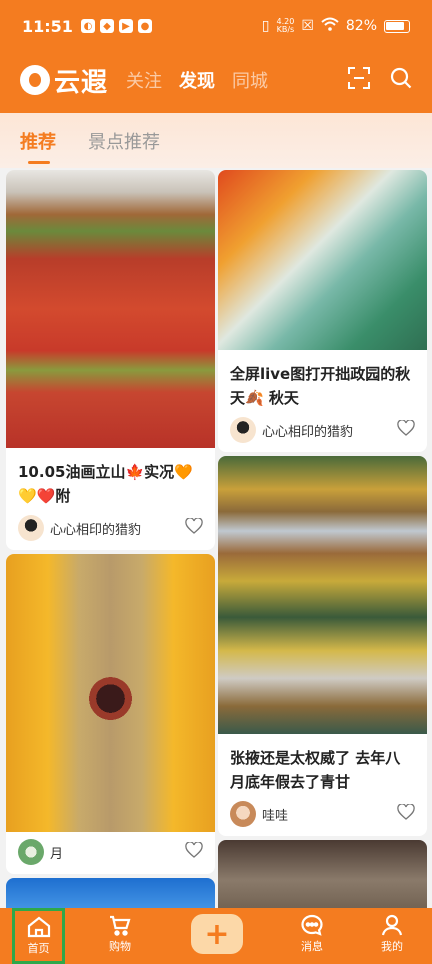 This screenshot has width=432, height=964. I want to click on feed-card: 全屏live图打开拙政园的秋天🍂 秋天 心心相印的猎豹, so click(322, 311).